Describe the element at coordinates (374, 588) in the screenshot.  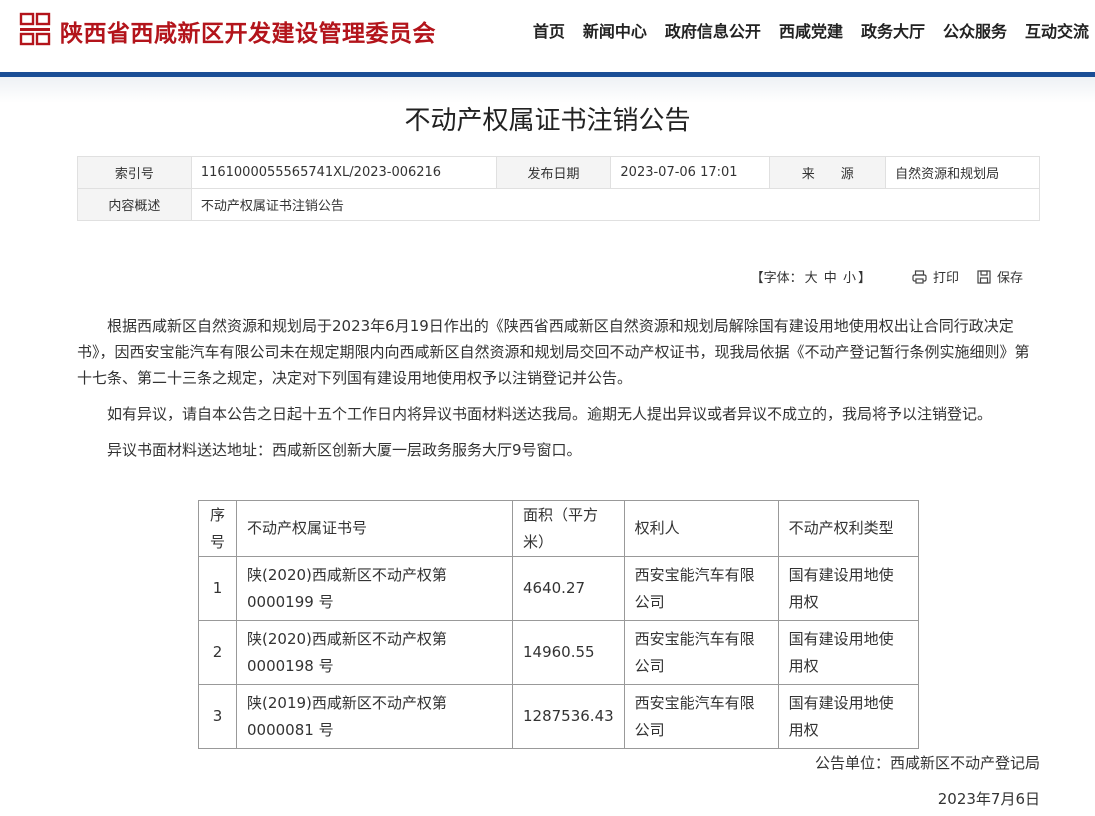
I see `cell-cert-no: 陕(2020)西咸新区不动产权第0000199 号` at that location.